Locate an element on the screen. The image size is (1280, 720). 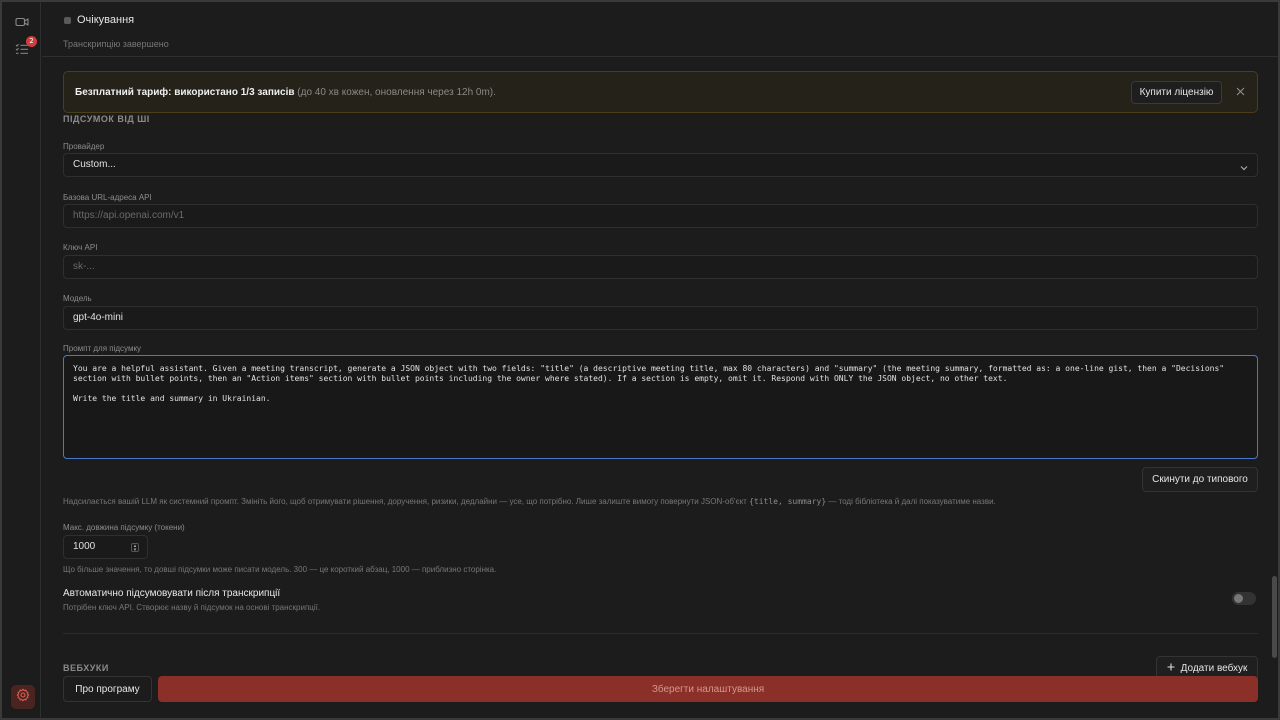
gear-icon is located at coordinates (23, 697).